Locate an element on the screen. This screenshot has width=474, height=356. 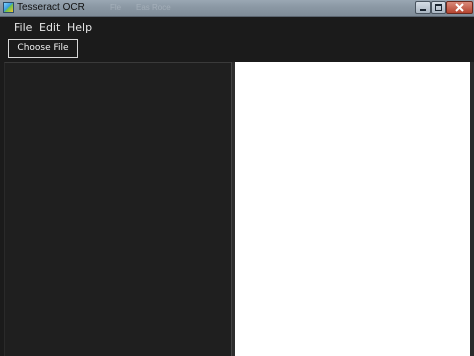
close-button is located at coordinates (459, 7).